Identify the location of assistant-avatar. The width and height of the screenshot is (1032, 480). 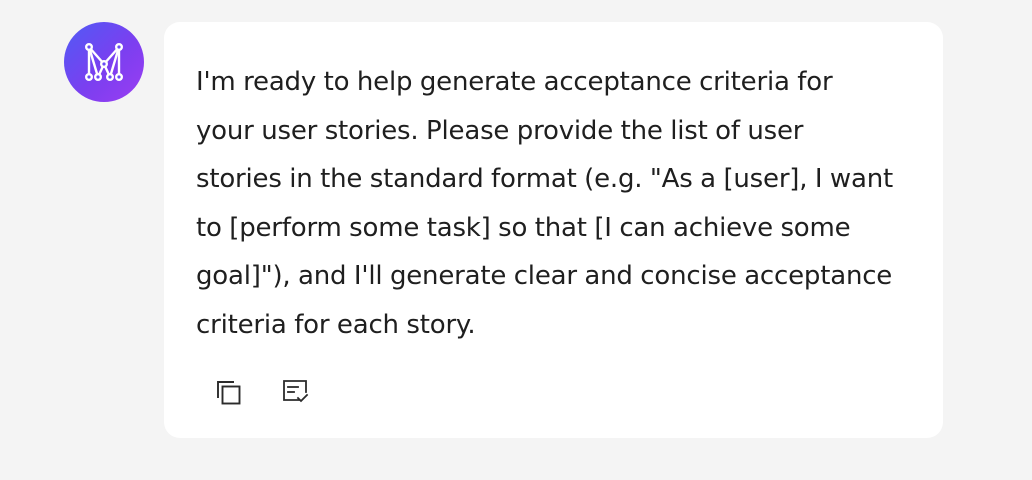
(104, 62).